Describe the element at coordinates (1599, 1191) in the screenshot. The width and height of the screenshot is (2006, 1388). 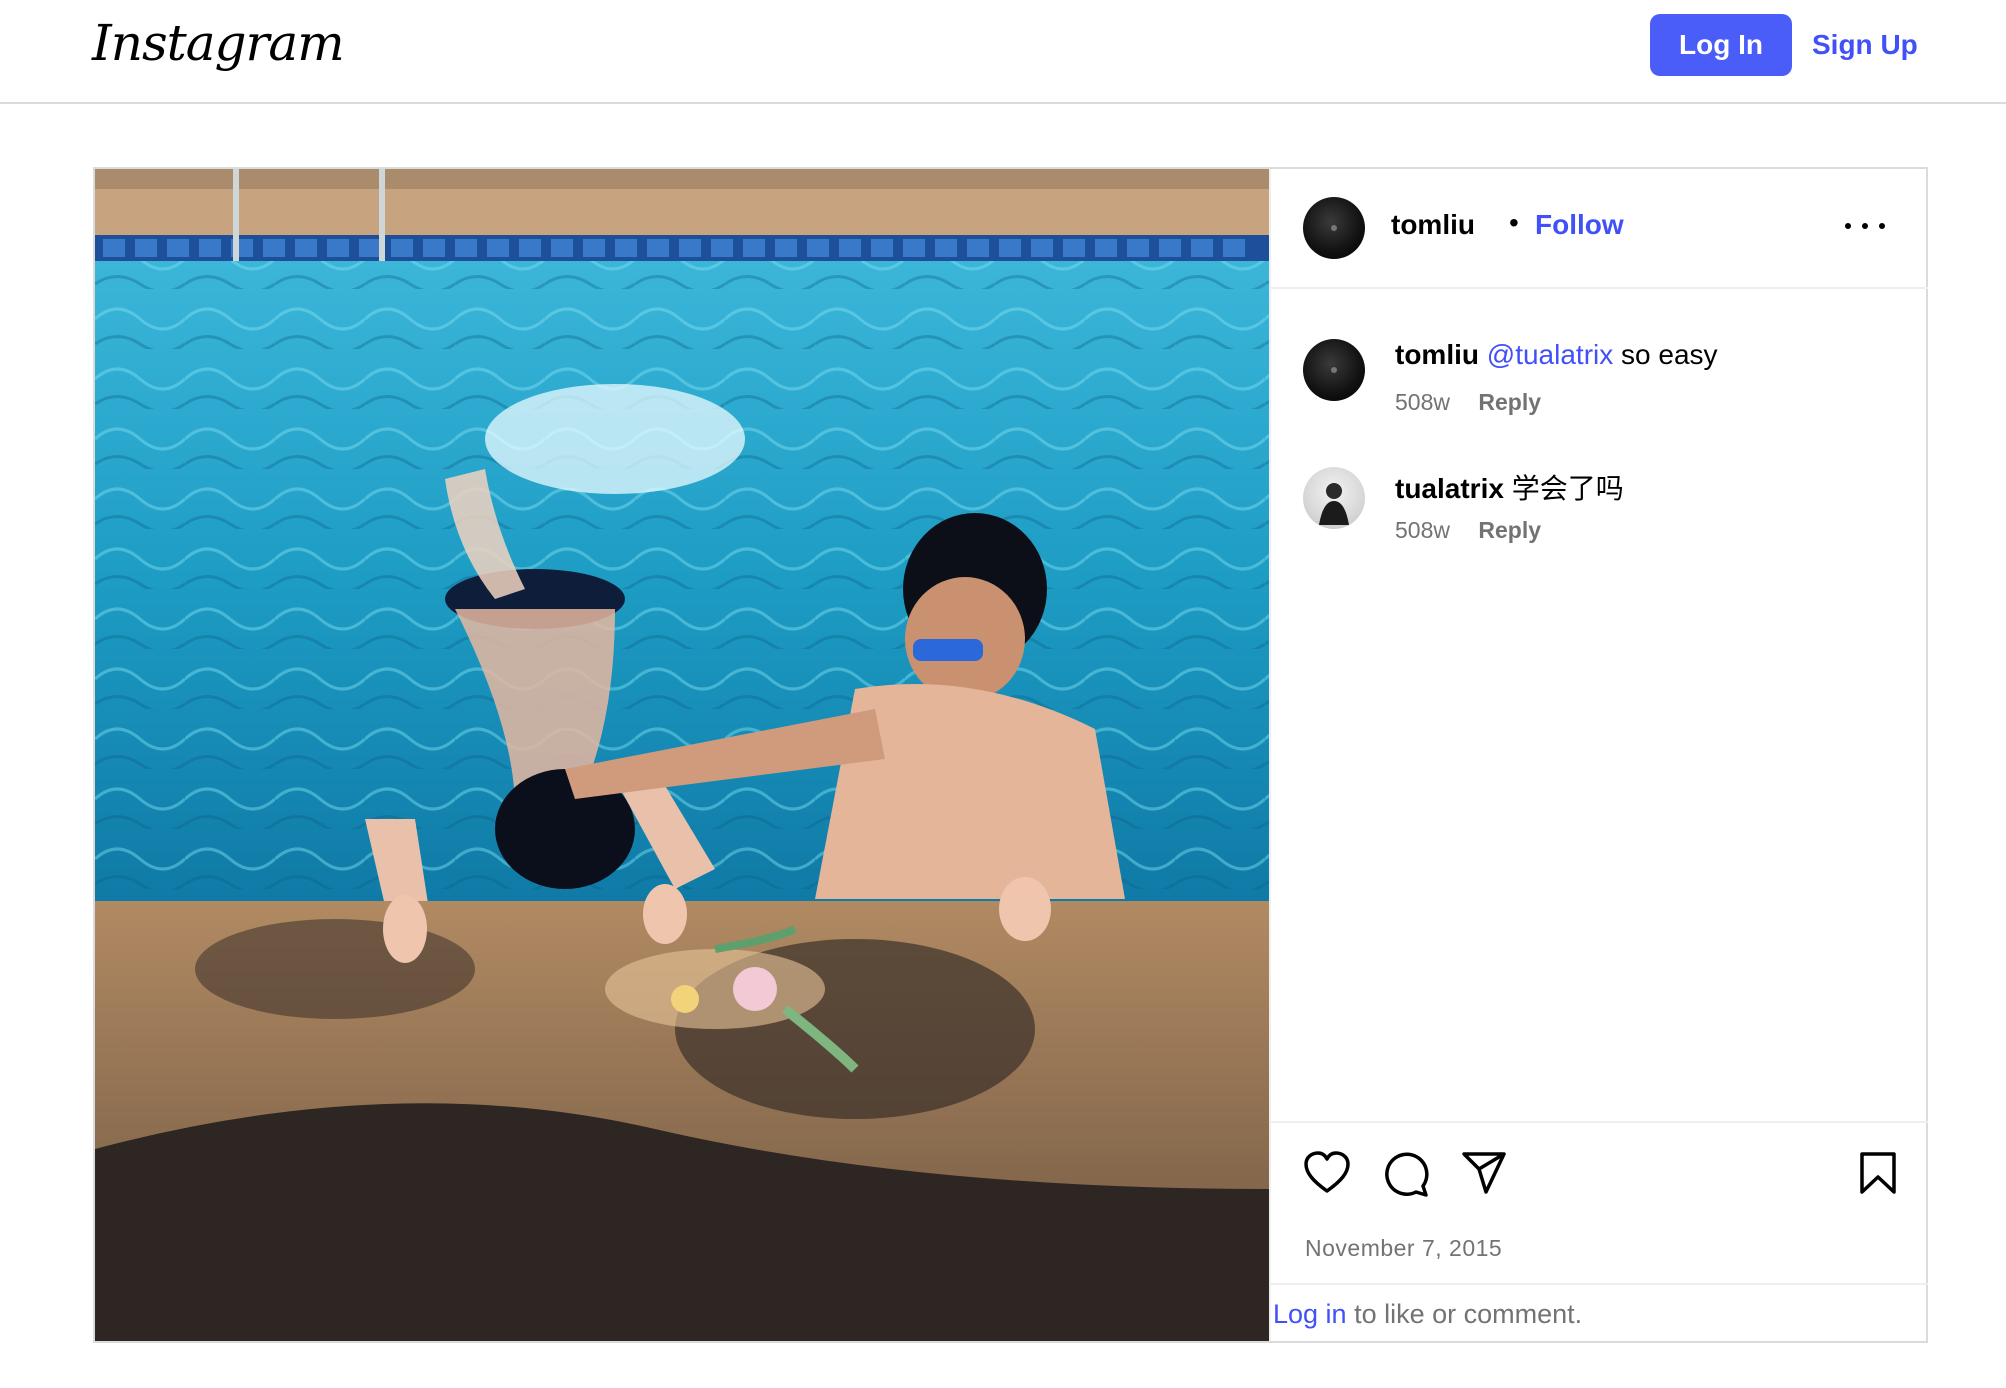
I see `post-actions: November 7, 2015` at that location.